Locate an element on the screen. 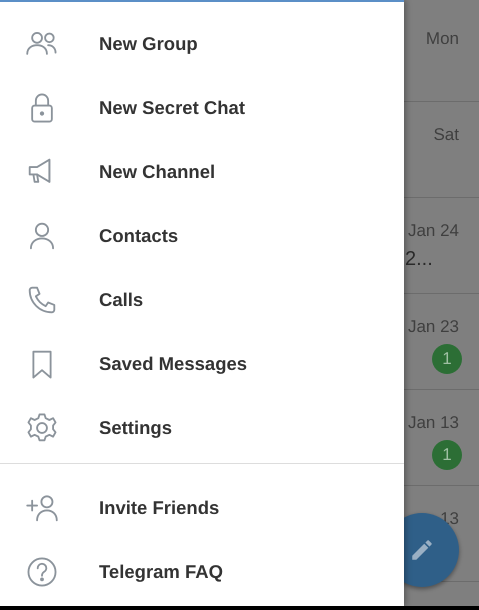 The image size is (479, 610). menu-item: Invite Friends is located at coordinates (202, 508).